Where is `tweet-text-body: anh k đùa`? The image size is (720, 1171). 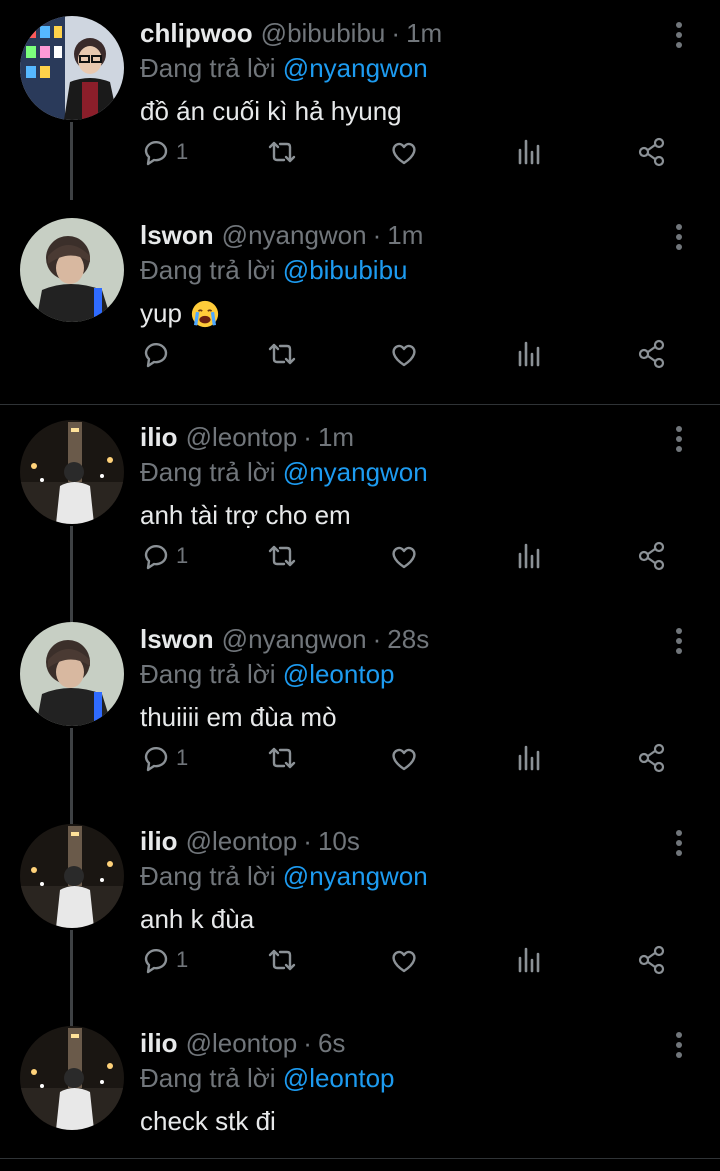 tweet-text-body: anh k đùa is located at coordinates (197, 919).